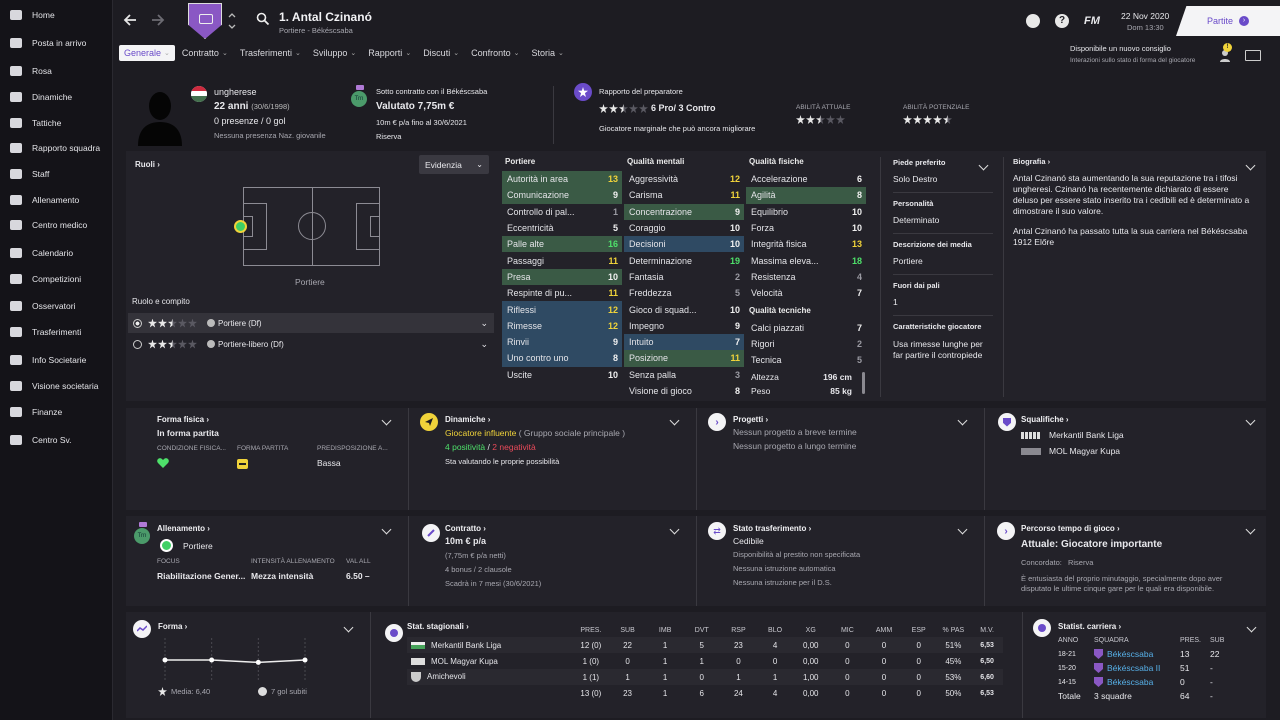  I want to click on plans-title: Progetti ›, so click(750, 419).